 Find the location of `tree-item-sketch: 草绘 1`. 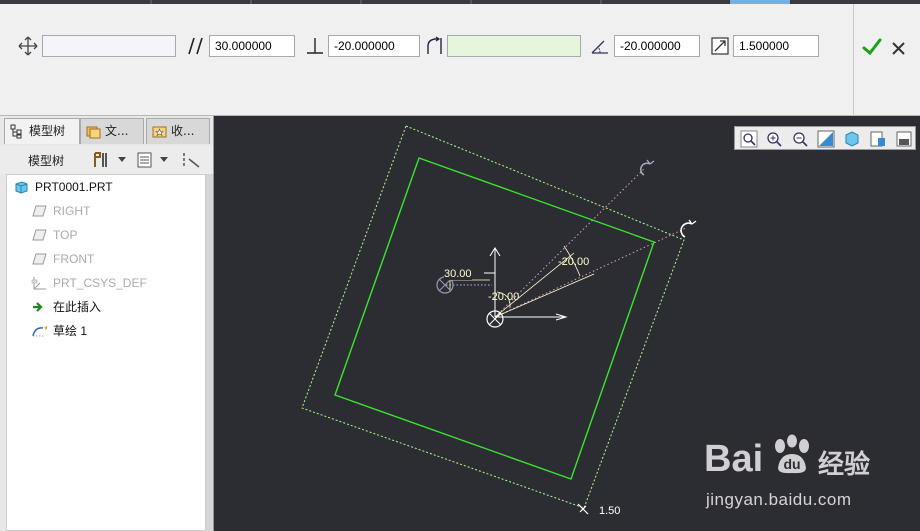

tree-item-sketch: 草绘 1 is located at coordinates (59, 331).